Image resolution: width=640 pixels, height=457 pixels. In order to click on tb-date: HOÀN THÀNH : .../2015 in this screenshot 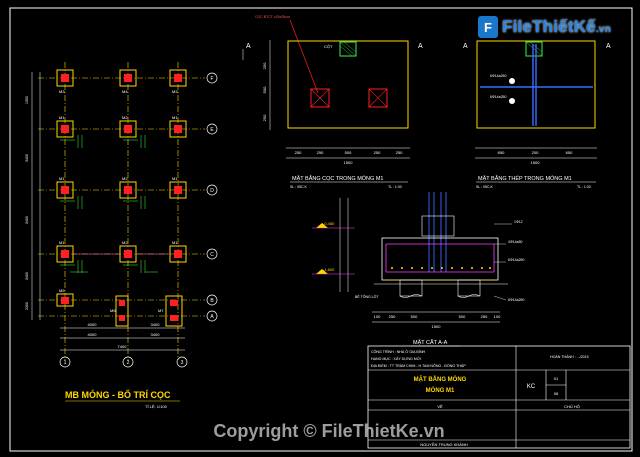, I will do `click(569, 357)`.